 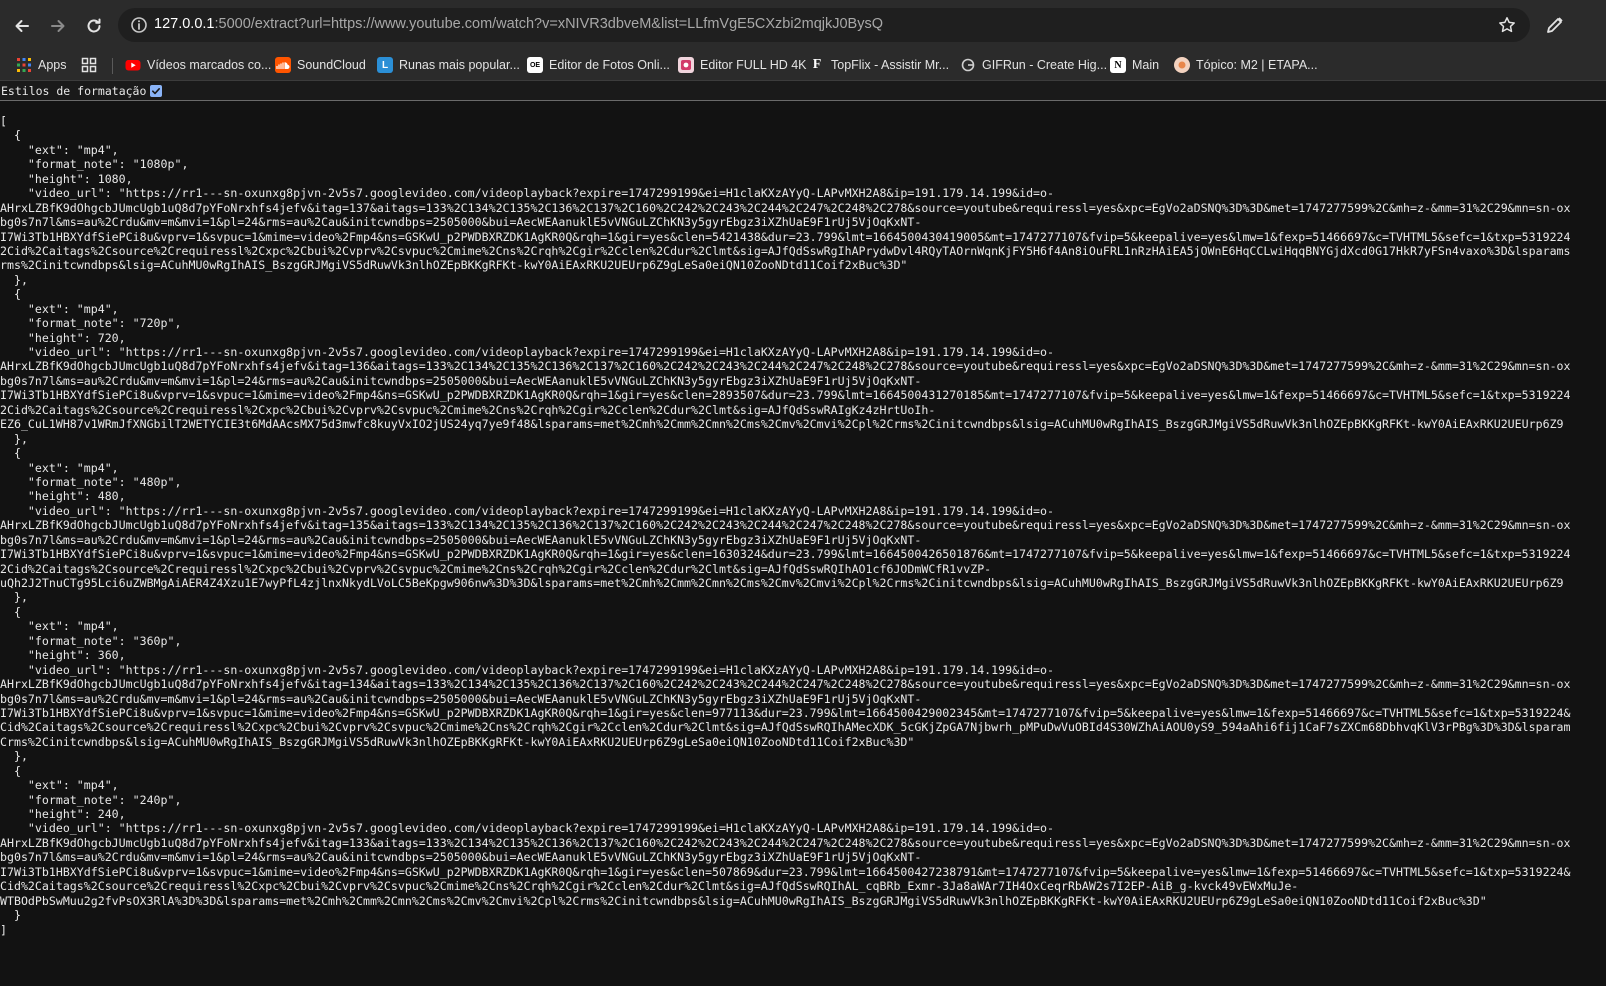 I want to click on json-line: "format_note": "1080p",, so click(x=94, y=164).